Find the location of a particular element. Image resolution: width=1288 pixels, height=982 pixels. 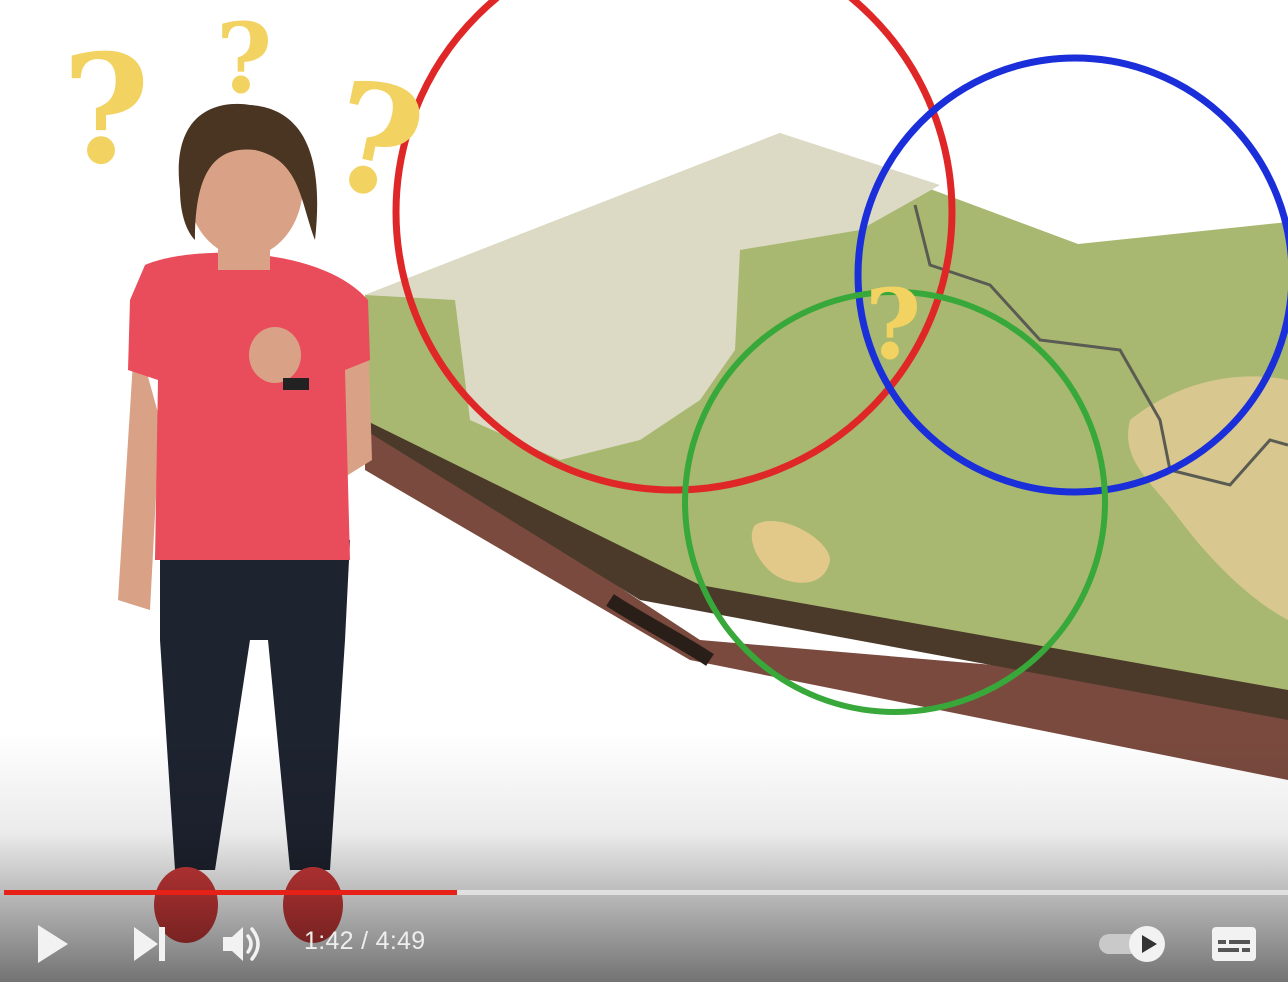

next-button is located at coordinates (148, 944).